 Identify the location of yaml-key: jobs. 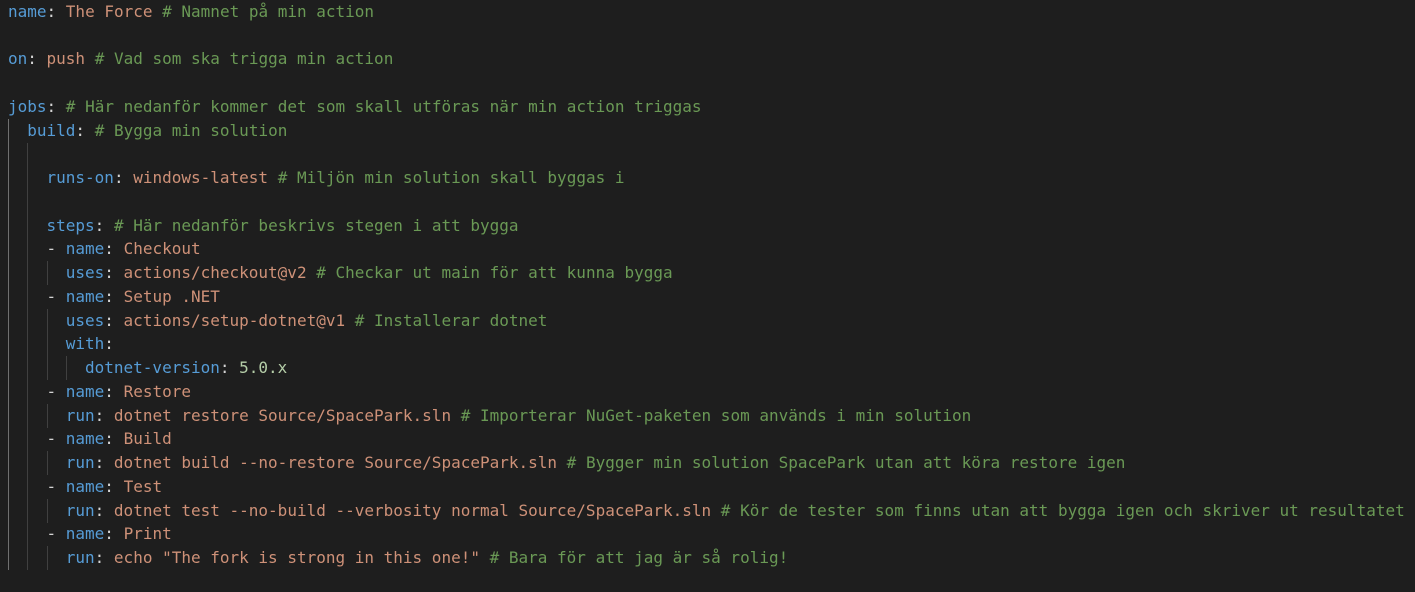
(27, 106).